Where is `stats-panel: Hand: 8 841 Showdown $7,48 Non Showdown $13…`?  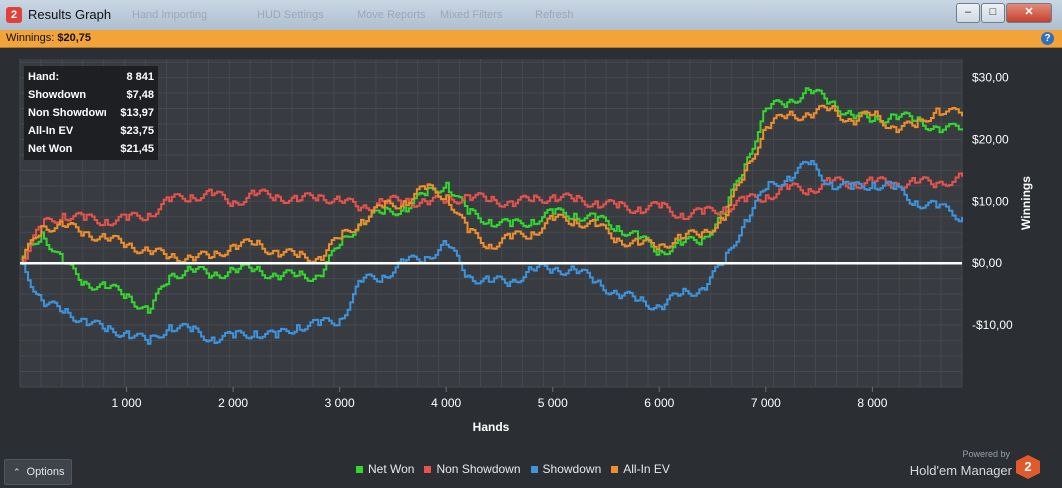
stats-panel: Hand: 8 841 Showdown $7,48 Non Showdown $13… is located at coordinates (91, 113).